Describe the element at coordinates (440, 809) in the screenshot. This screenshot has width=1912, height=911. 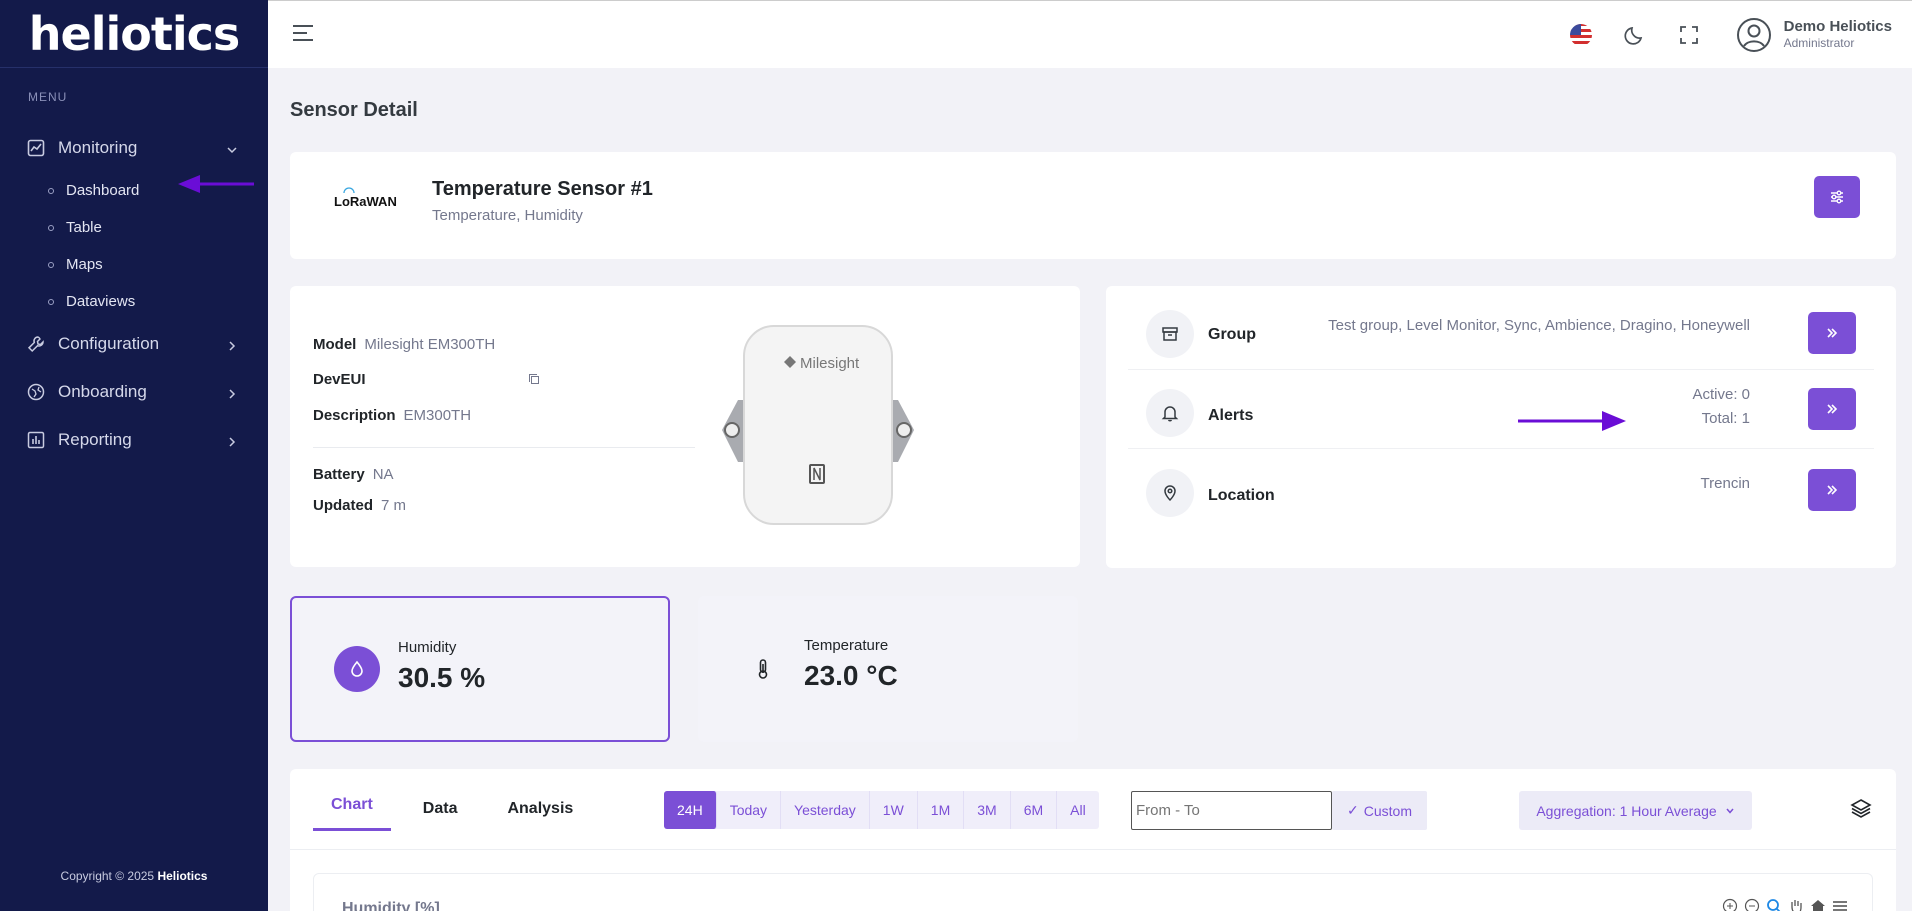
I see `tab-data: Data` at that location.